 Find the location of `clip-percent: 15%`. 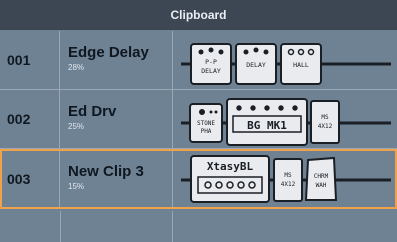

clip-percent: 15% is located at coordinates (76, 186).